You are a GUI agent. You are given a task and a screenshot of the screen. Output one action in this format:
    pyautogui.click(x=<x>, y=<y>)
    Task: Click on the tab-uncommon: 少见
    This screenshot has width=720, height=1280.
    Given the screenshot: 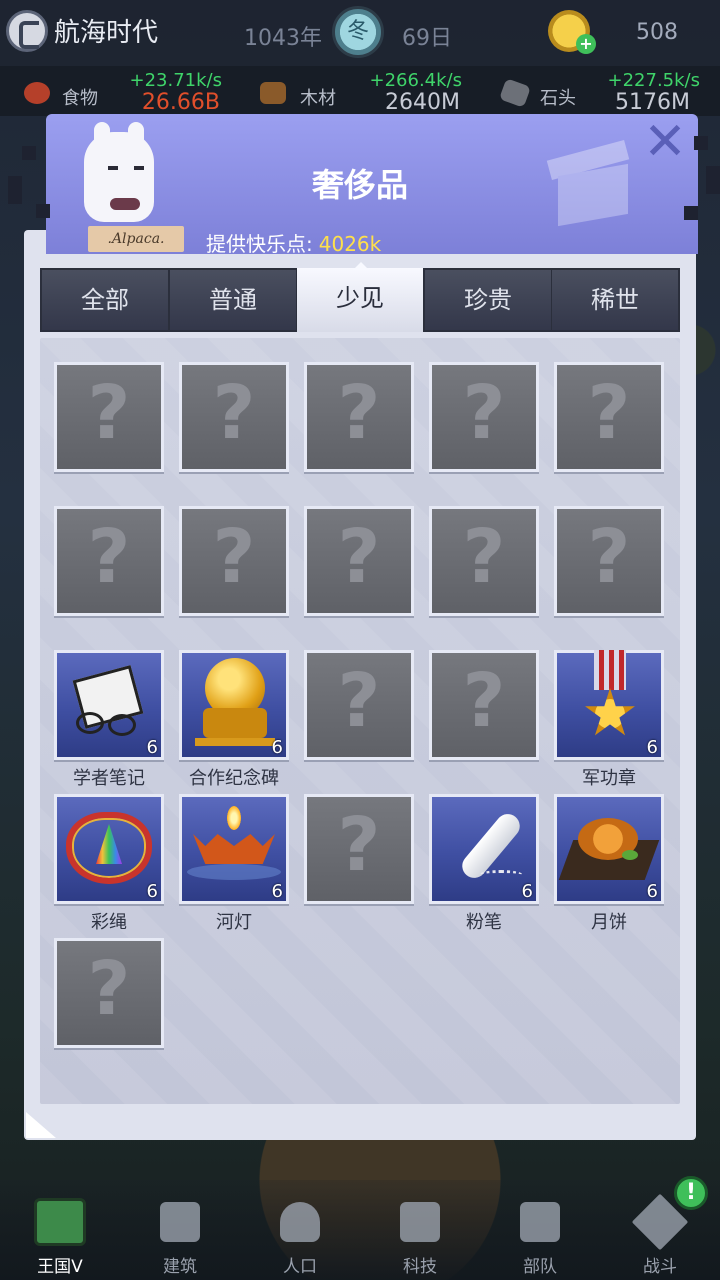 What is the action you would take?
    pyautogui.click(x=360, y=300)
    